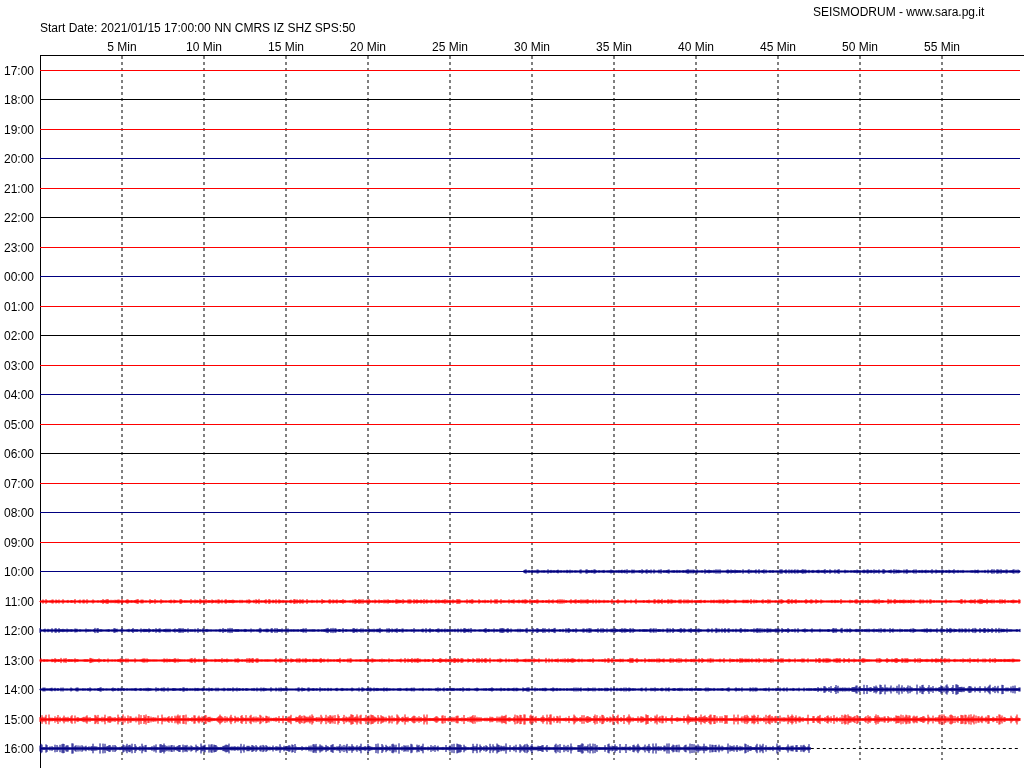 Image resolution: width=1024 pixels, height=768 pixels. What do you see at coordinates (18, 542) in the screenshot?
I see `hour-label: 09:00` at bounding box center [18, 542].